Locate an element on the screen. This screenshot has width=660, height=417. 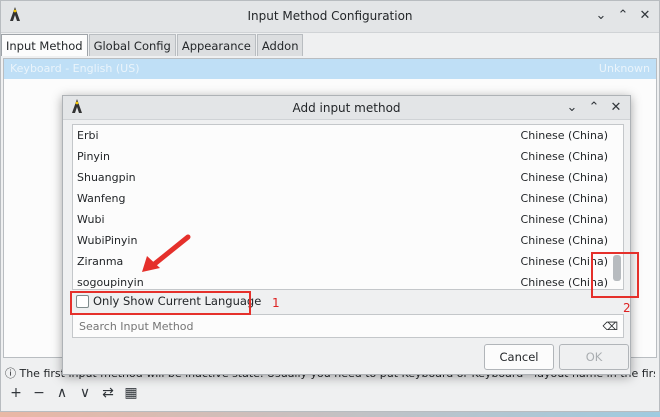
annotation-box-scrollbar is located at coordinates (615, 275).